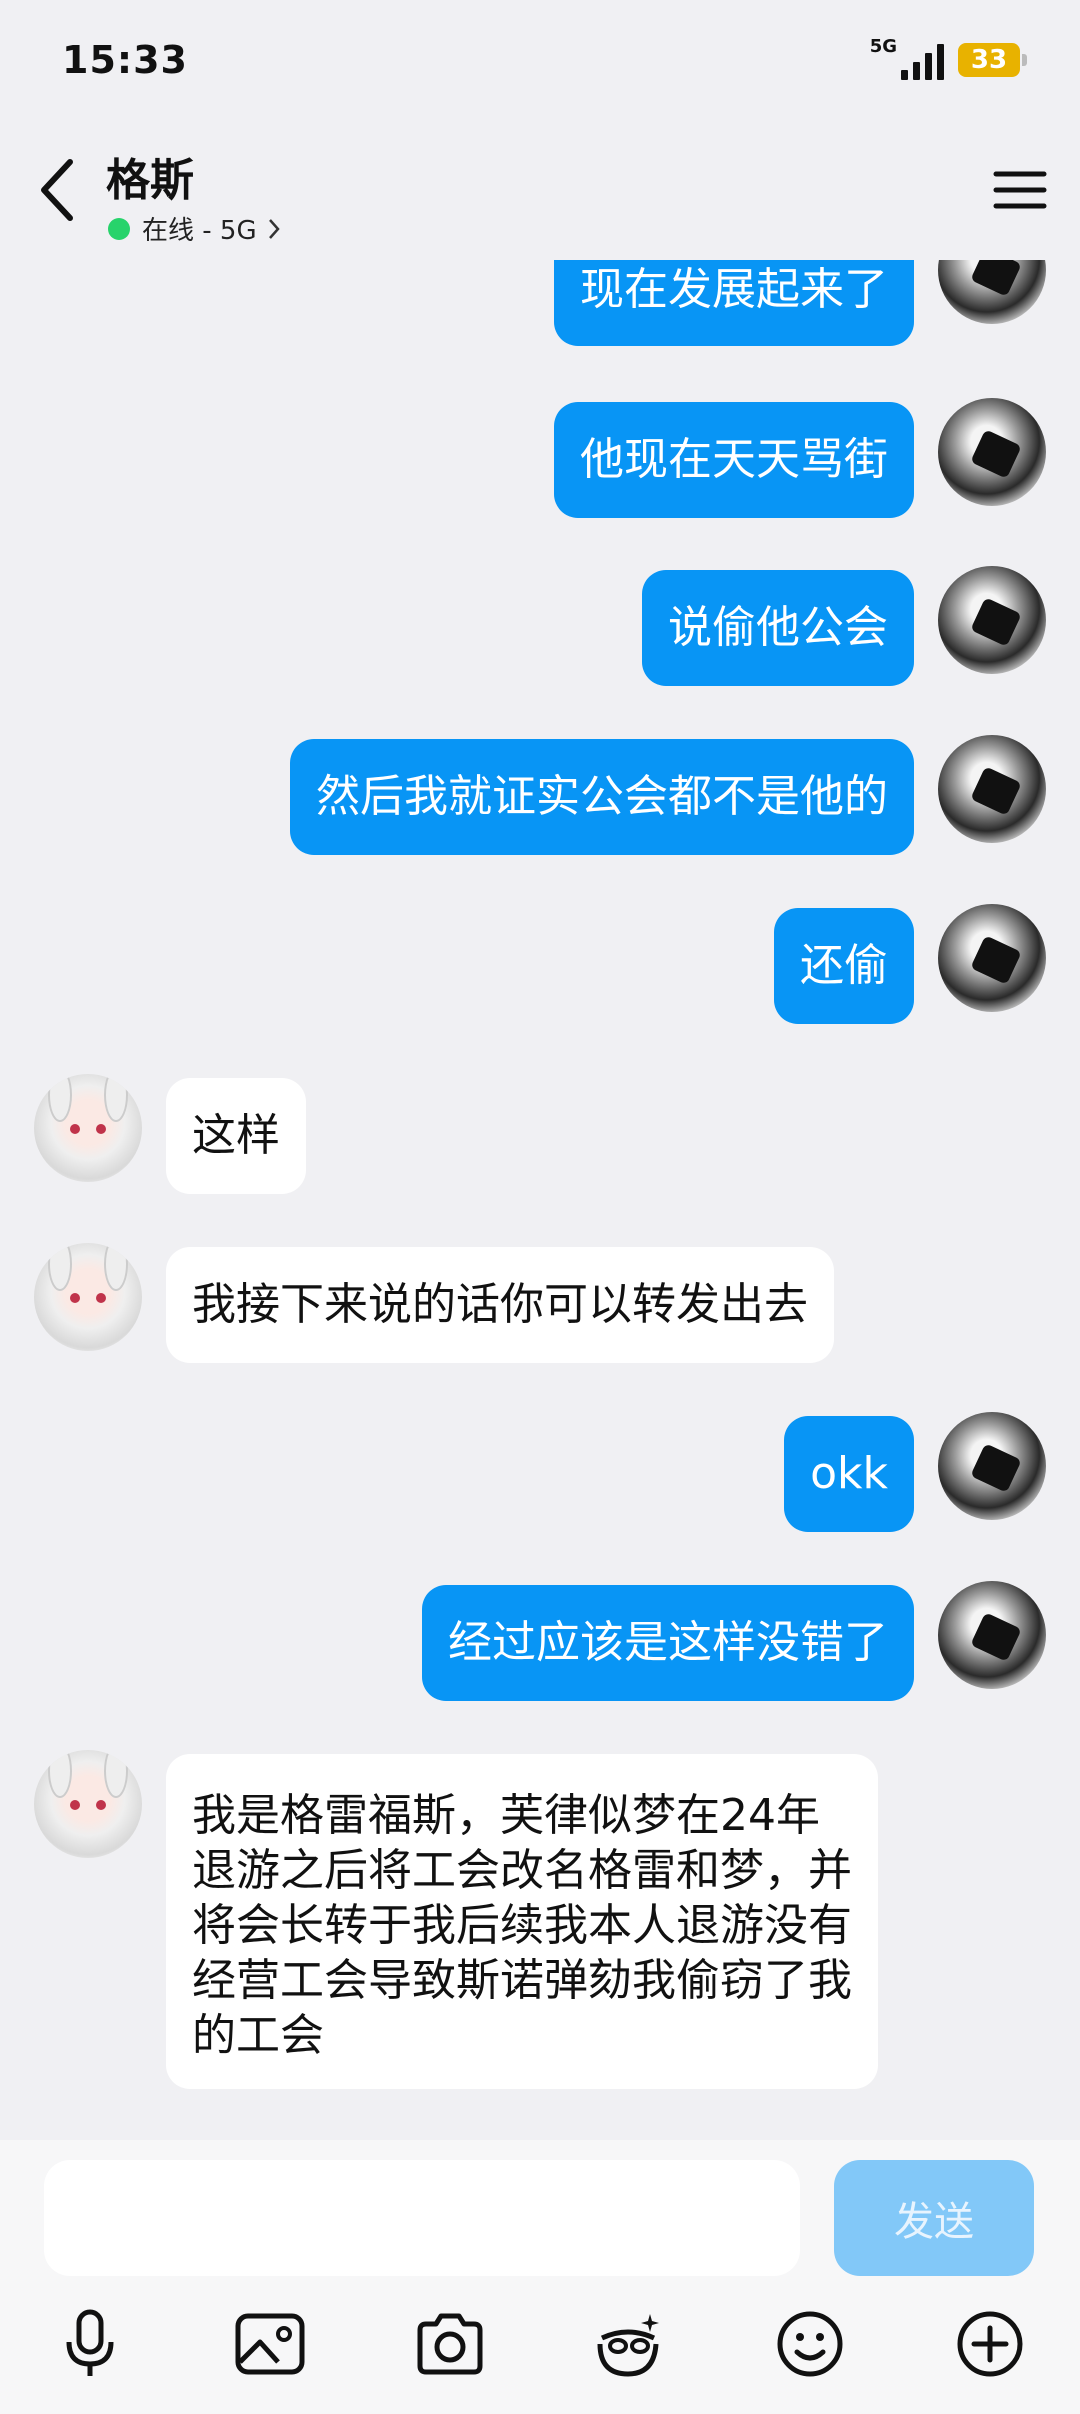  Describe the element at coordinates (236, 1136) in the screenshot. I see `message-bubble-received: 这样` at that location.